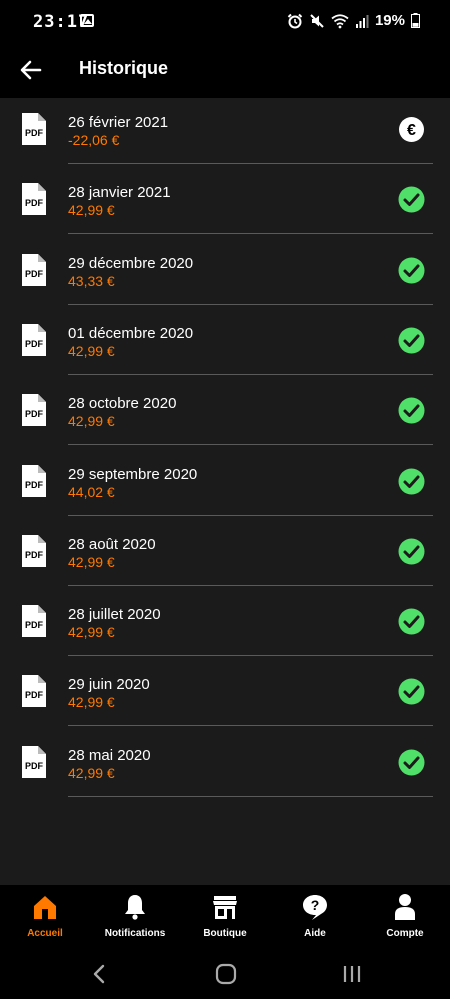 The height and width of the screenshot is (999, 450). I want to click on nav-item-aide: ? Aide, so click(315, 916).